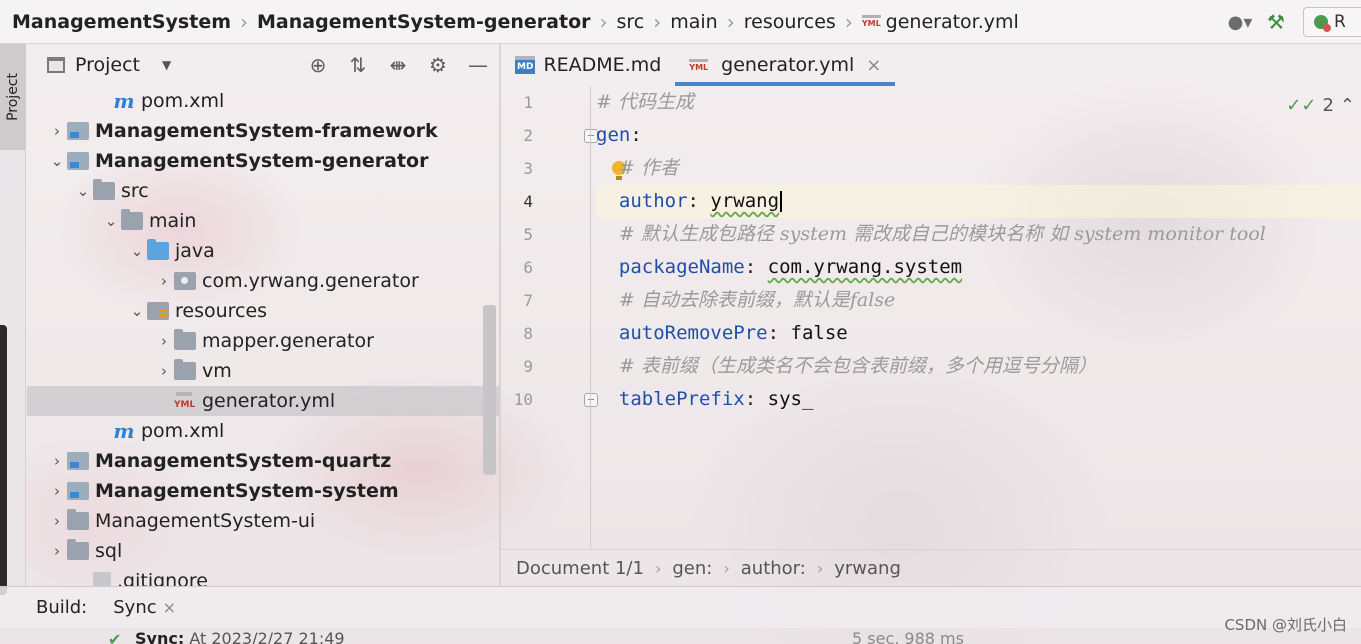  I want to click on line-number: 4, so click(528, 201).